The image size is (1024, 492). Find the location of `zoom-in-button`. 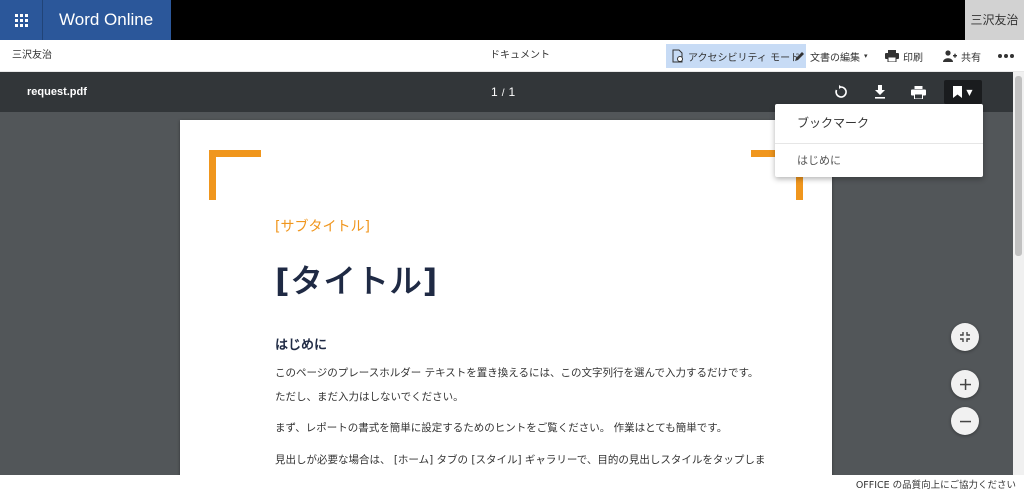

zoom-in-button is located at coordinates (965, 384).